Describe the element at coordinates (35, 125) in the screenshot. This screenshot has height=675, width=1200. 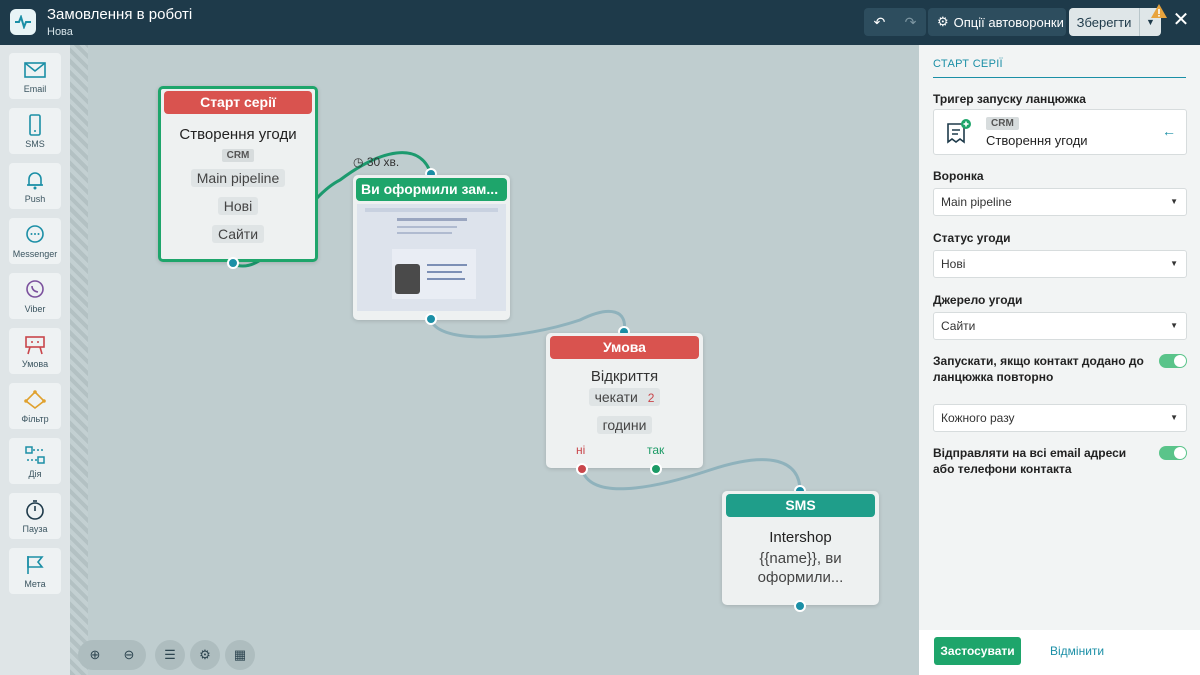
I see `phone-icon` at that location.